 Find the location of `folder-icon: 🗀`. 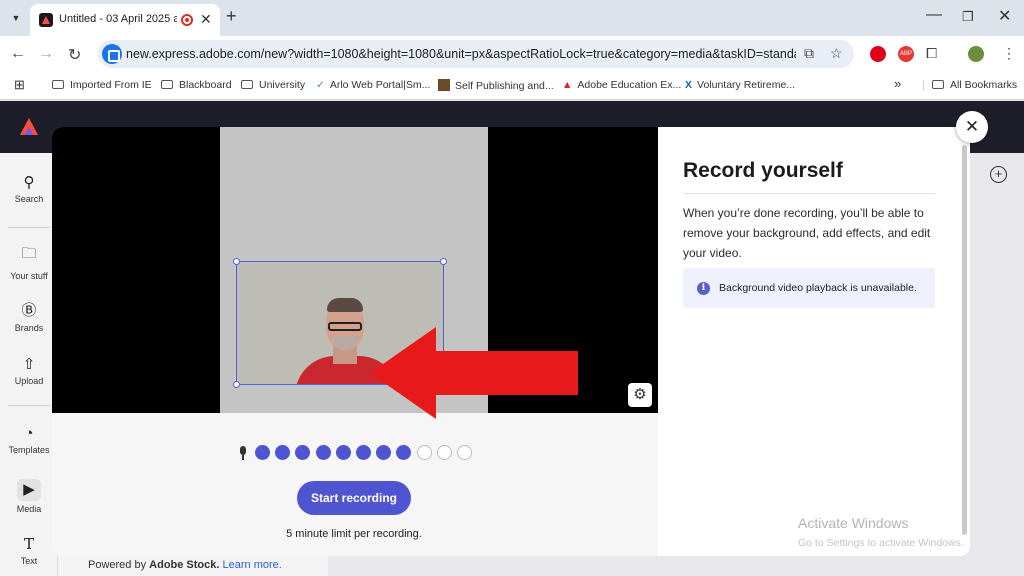

folder-icon: 🗀 is located at coordinates (29, 253).